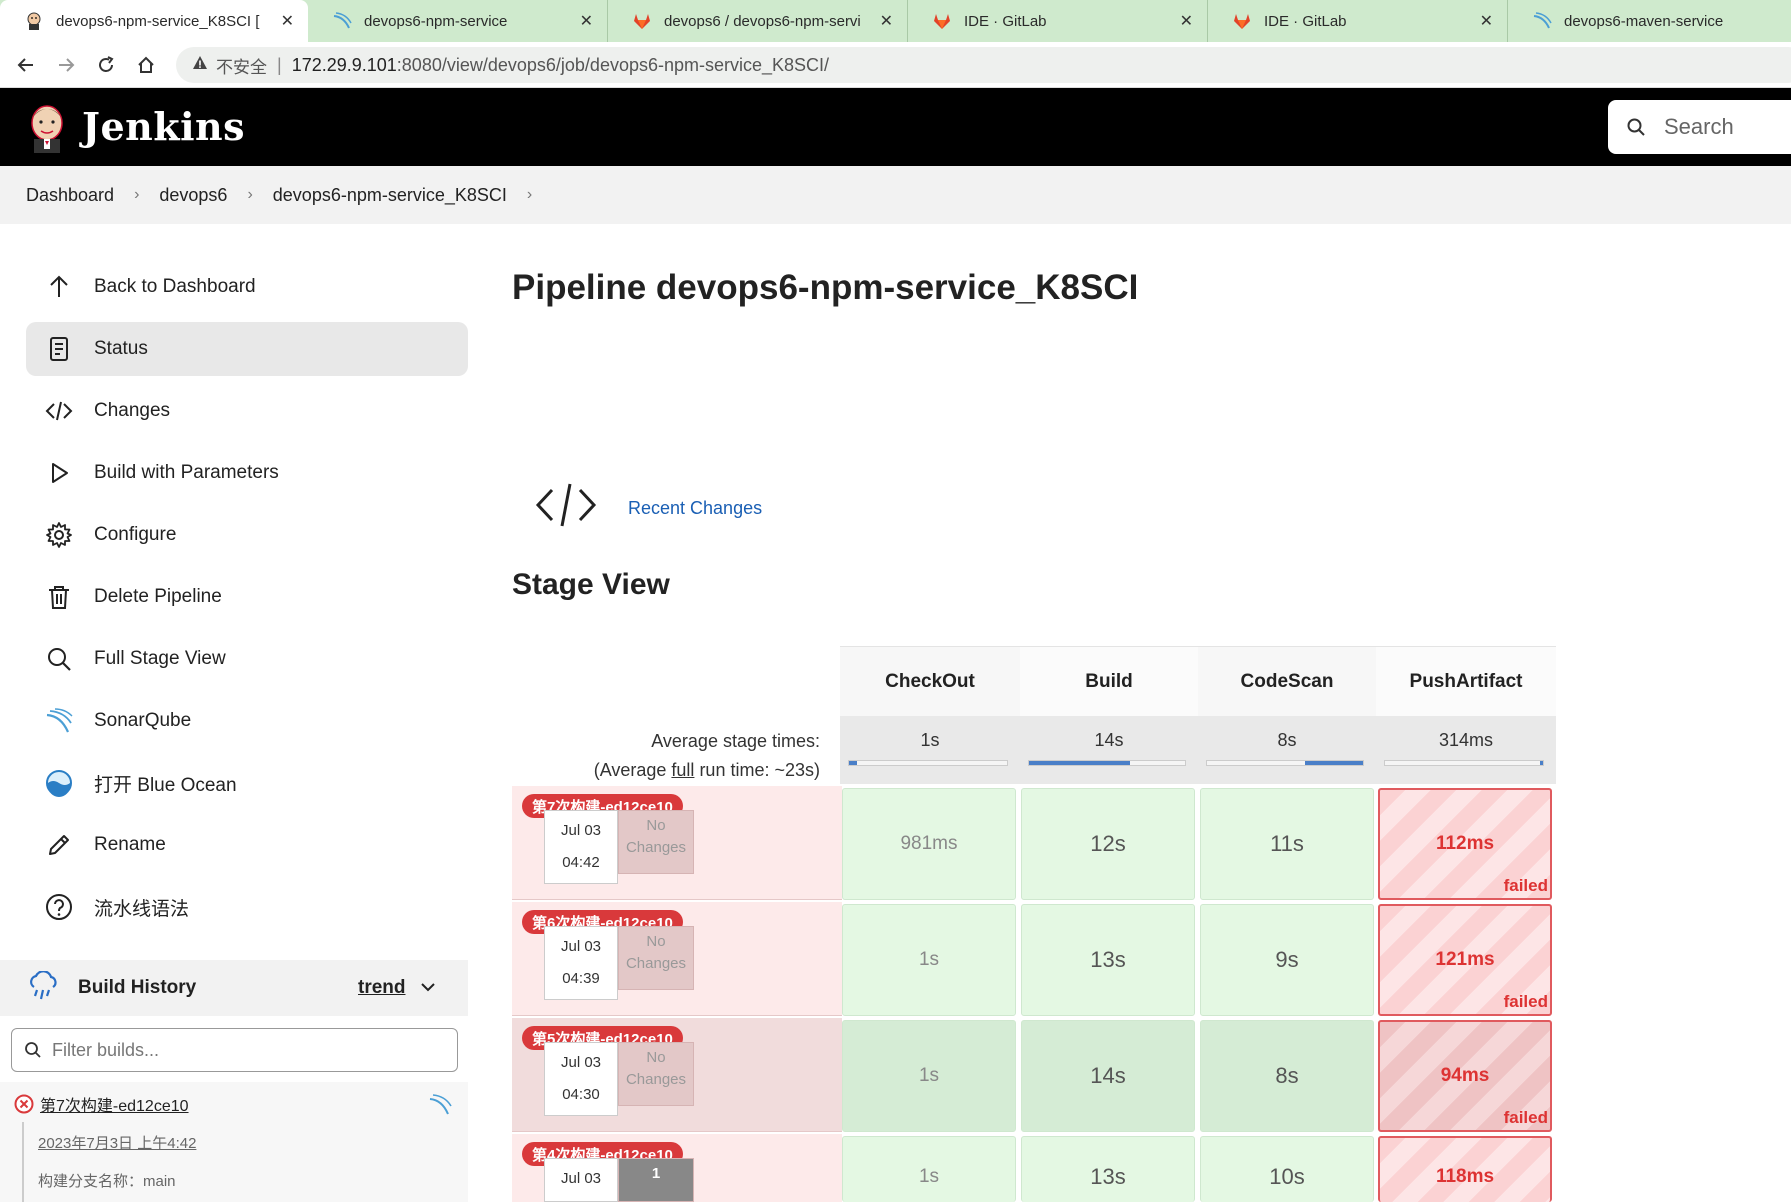  Describe the element at coordinates (682, 770) in the screenshot. I see `full-run-link: full` at that location.